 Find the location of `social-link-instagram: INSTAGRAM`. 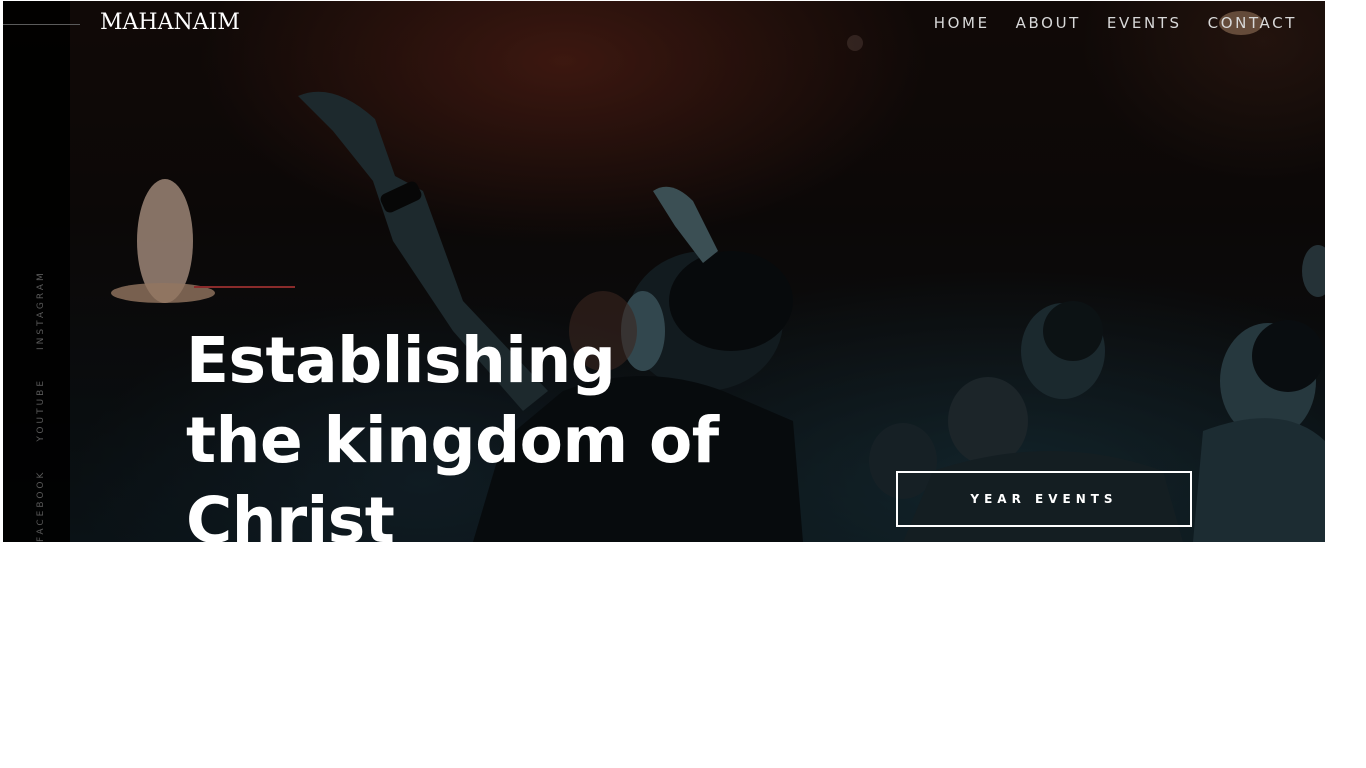

social-link-instagram: INSTAGRAM is located at coordinates (41, 310).